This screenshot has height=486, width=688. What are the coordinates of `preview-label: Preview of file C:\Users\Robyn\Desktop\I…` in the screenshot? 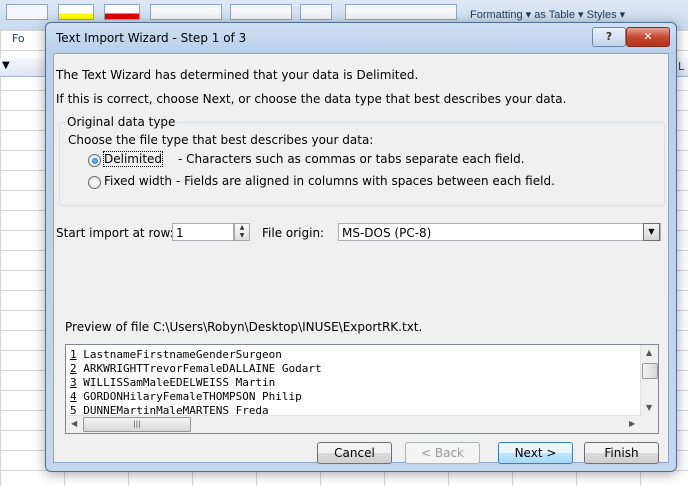 It's located at (244, 327).